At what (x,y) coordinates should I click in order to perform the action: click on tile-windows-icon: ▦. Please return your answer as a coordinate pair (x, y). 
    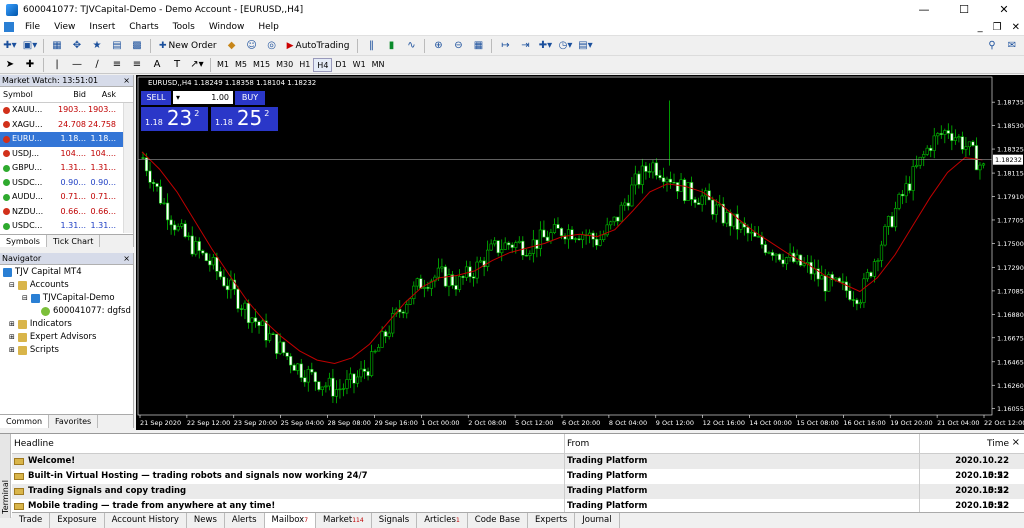
    Looking at the image, I should click on (478, 46).